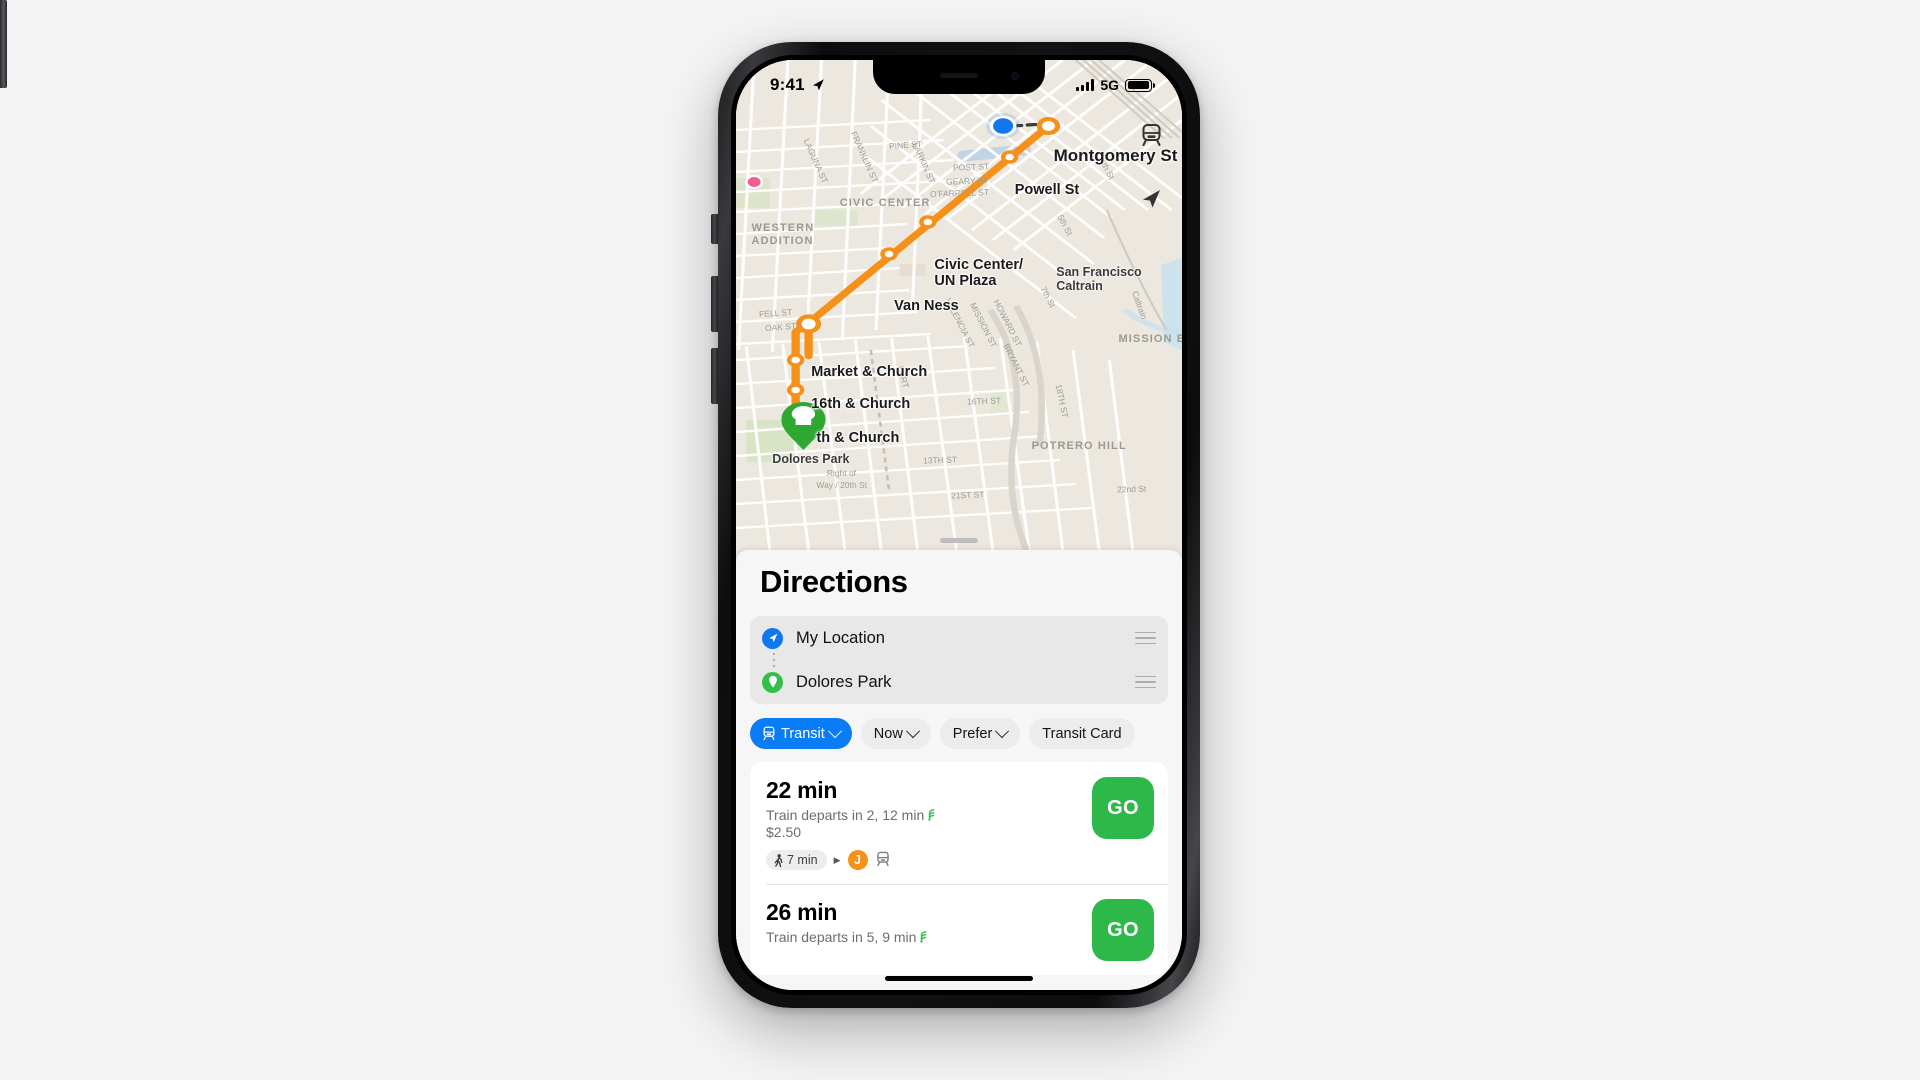 The height and width of the screenshot is (1080, 1920). Describe the element at coordinates (1150, 339) in the screenshot. I see `map-area-label: MISSION BAY` at that location.